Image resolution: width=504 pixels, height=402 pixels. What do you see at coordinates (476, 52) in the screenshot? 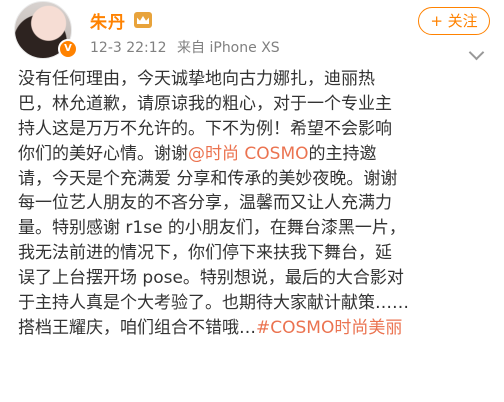
I see `chevron-down-icon` at bounding box center [476, 52].